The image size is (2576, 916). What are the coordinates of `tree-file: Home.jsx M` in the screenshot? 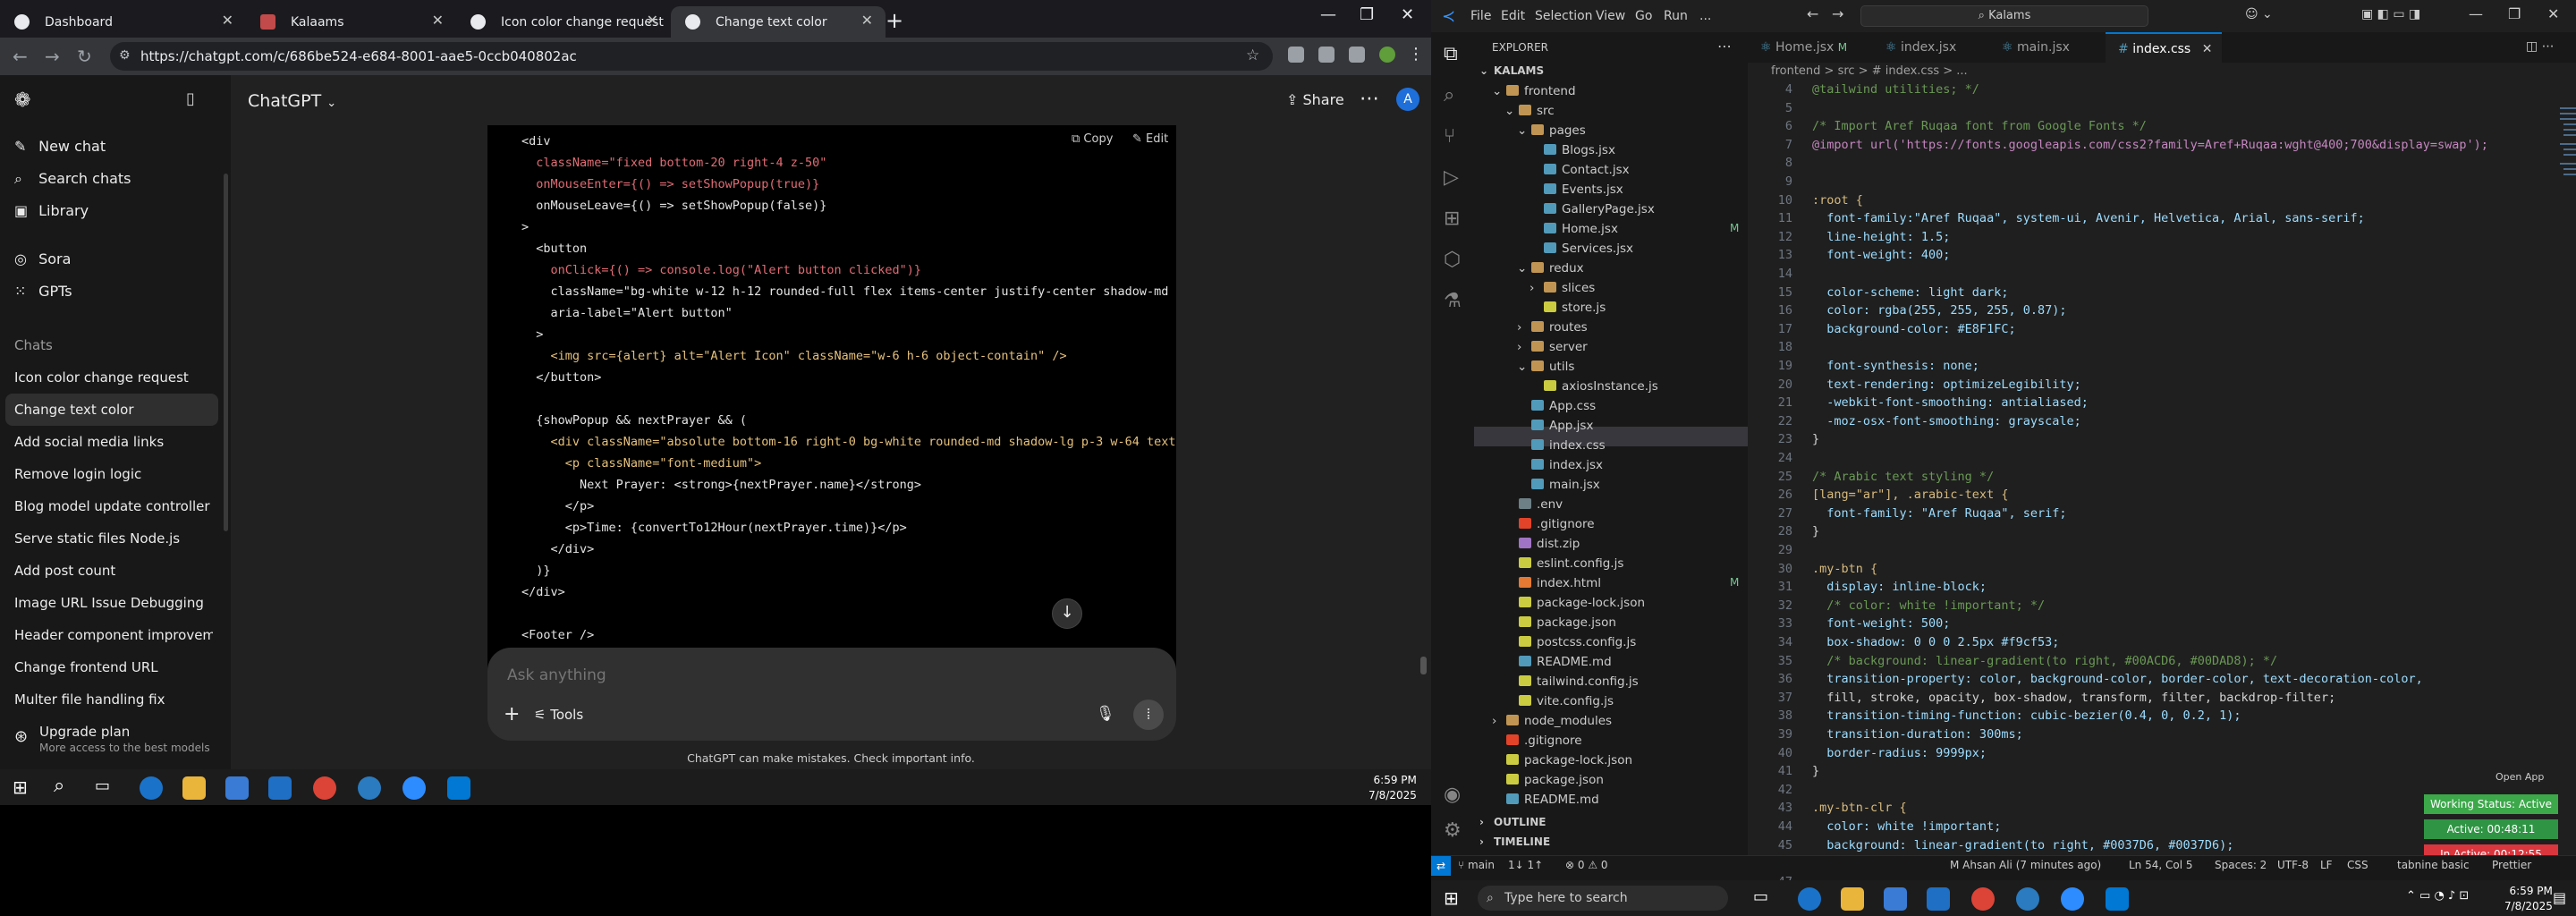 It's located at (1634, 229).